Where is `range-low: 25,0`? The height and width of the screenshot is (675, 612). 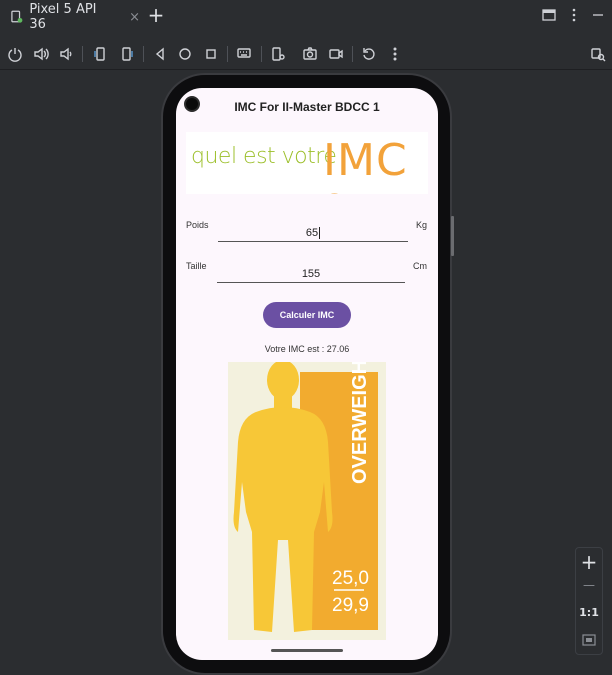 range-low: 25,0 is located at coordinates (350, 578).